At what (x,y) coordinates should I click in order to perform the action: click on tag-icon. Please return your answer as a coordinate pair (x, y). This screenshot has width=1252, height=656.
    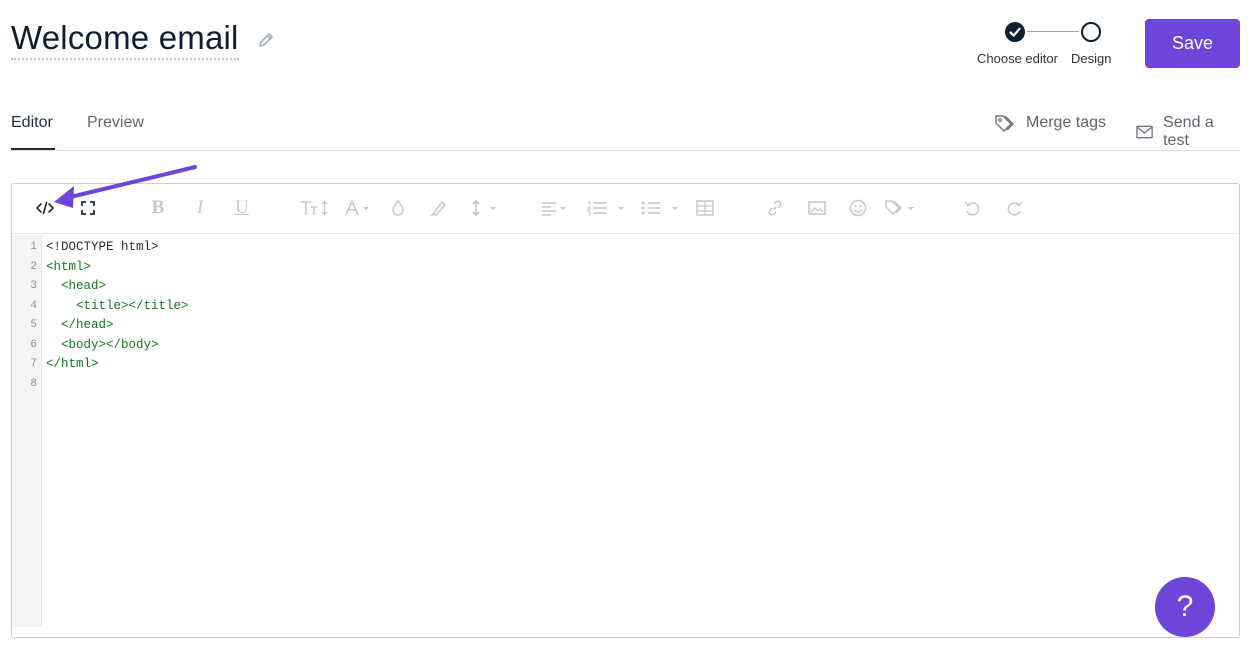
    Looking at the image, I should click on (1004, 123).